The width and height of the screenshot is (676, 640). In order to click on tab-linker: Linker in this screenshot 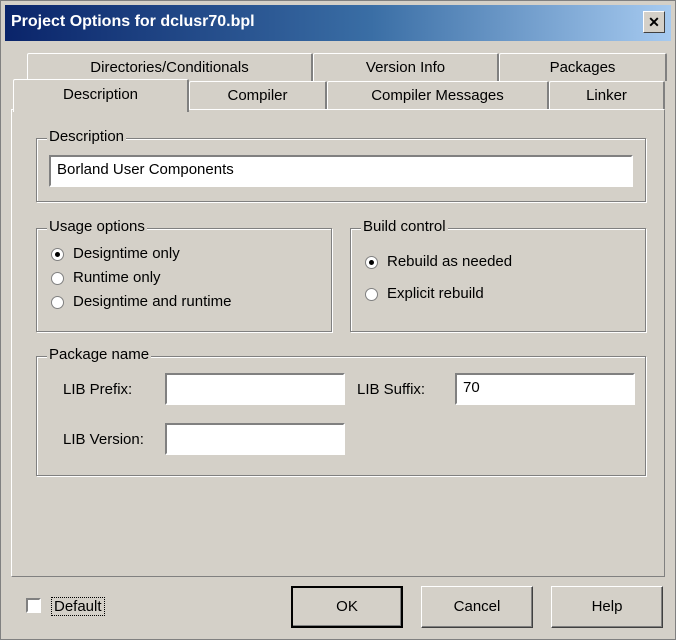, I will do `click(607, 95)`.